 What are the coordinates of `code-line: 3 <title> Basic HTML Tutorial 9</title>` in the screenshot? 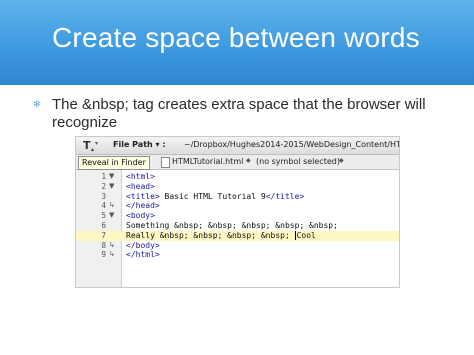 It's located at (237, 197).